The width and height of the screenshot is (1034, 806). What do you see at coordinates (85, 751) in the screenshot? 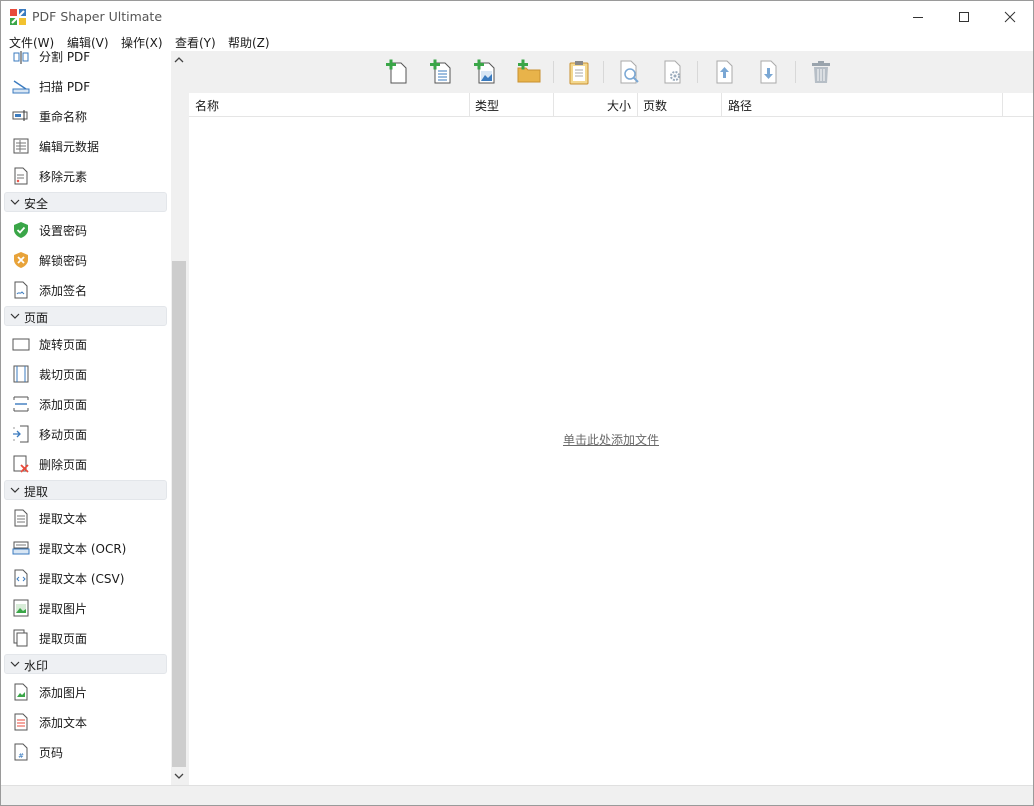
I see `sidebar-item-page-number: # 页码` at bounding box center [85, 751].